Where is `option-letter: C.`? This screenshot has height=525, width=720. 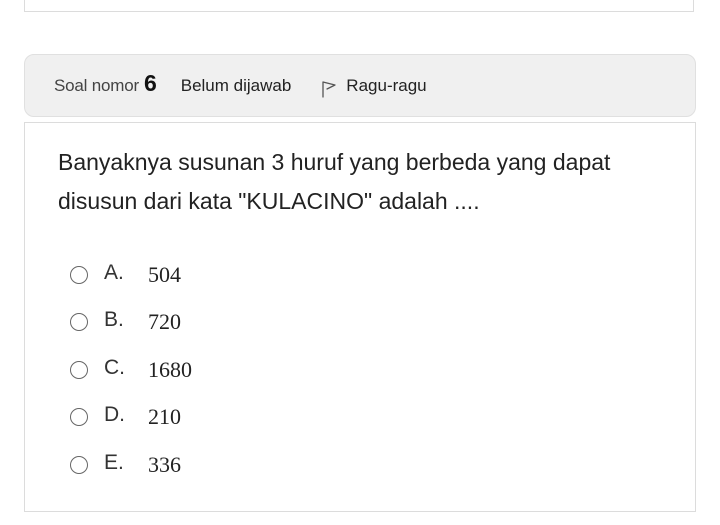 option-letter: C. is located at coordinates (114, 367).